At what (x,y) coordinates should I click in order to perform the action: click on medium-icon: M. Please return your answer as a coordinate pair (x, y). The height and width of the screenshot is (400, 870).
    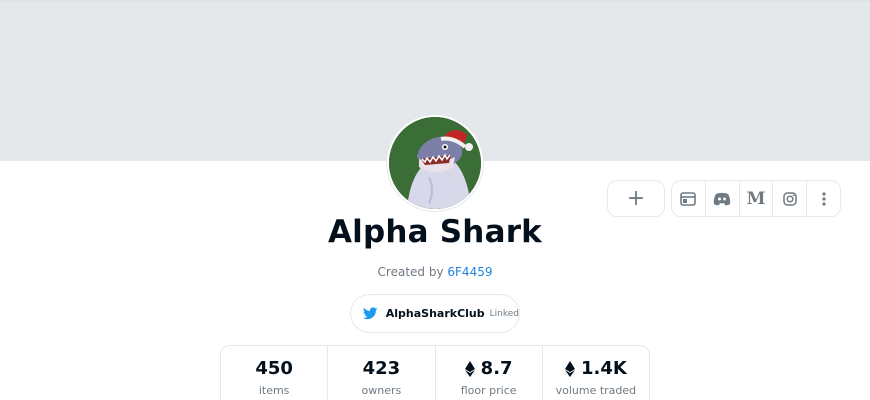
    Looking at the image, I should click on (756, 198).